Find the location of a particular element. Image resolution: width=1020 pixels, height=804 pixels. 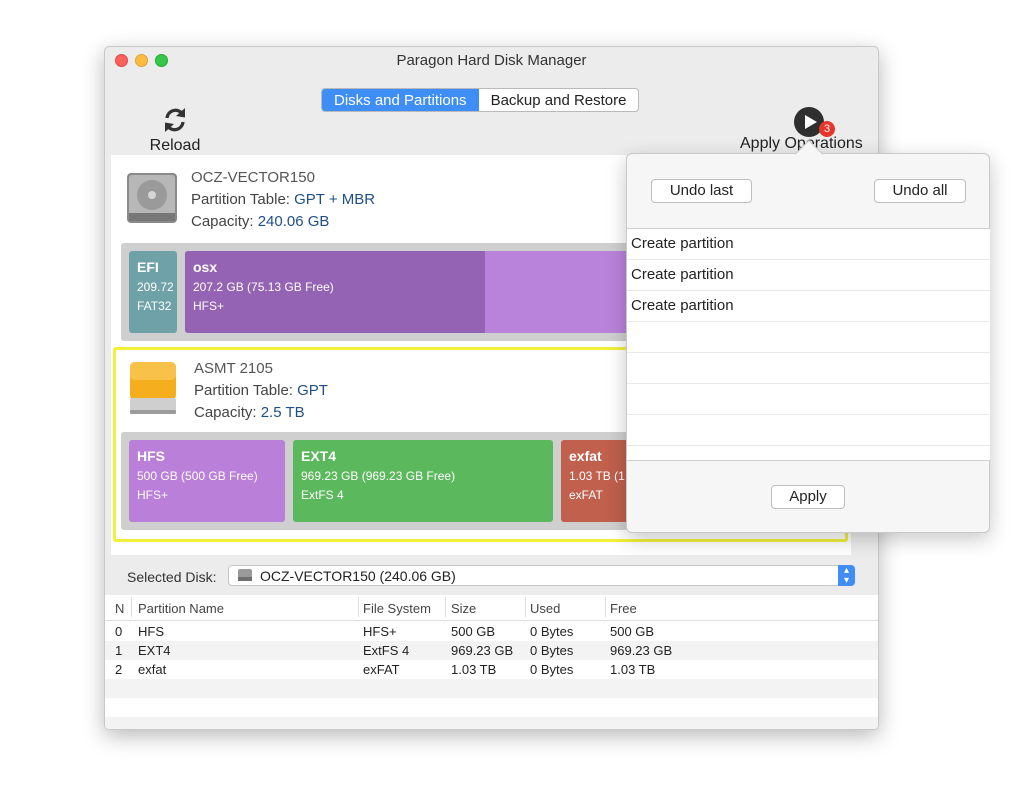

selected-disk-value: OCZ-VECTOR150 (240.06 GB) is located at coordinates (358, 576).